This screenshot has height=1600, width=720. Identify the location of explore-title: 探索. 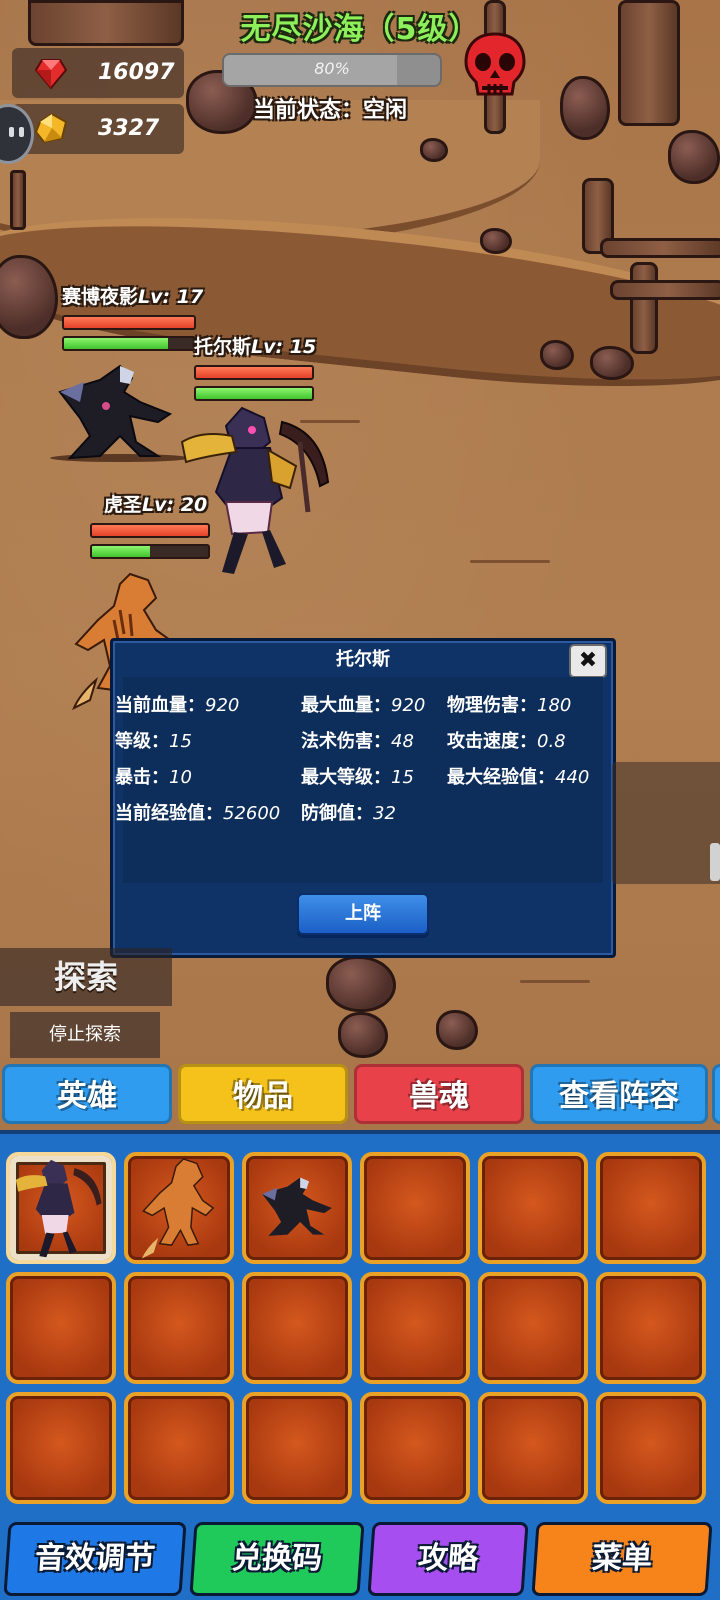
(86, 977).